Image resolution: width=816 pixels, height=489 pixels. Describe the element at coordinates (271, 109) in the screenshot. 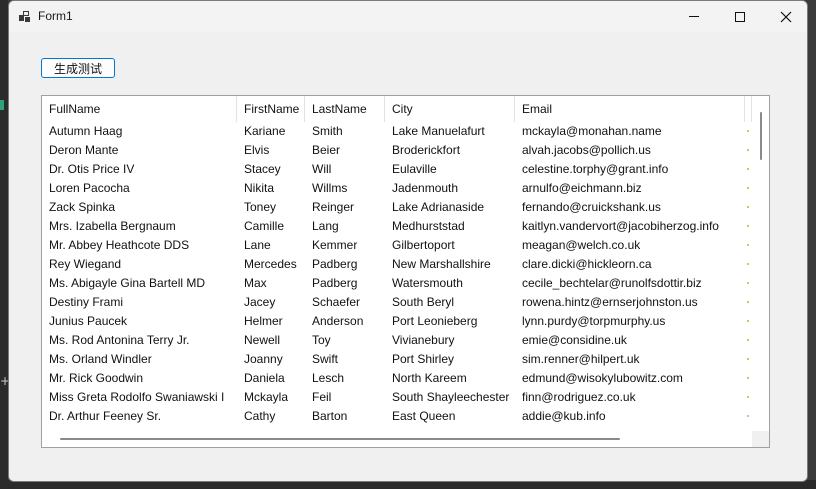

I see `column-header-firstname: FirstName` at that location.